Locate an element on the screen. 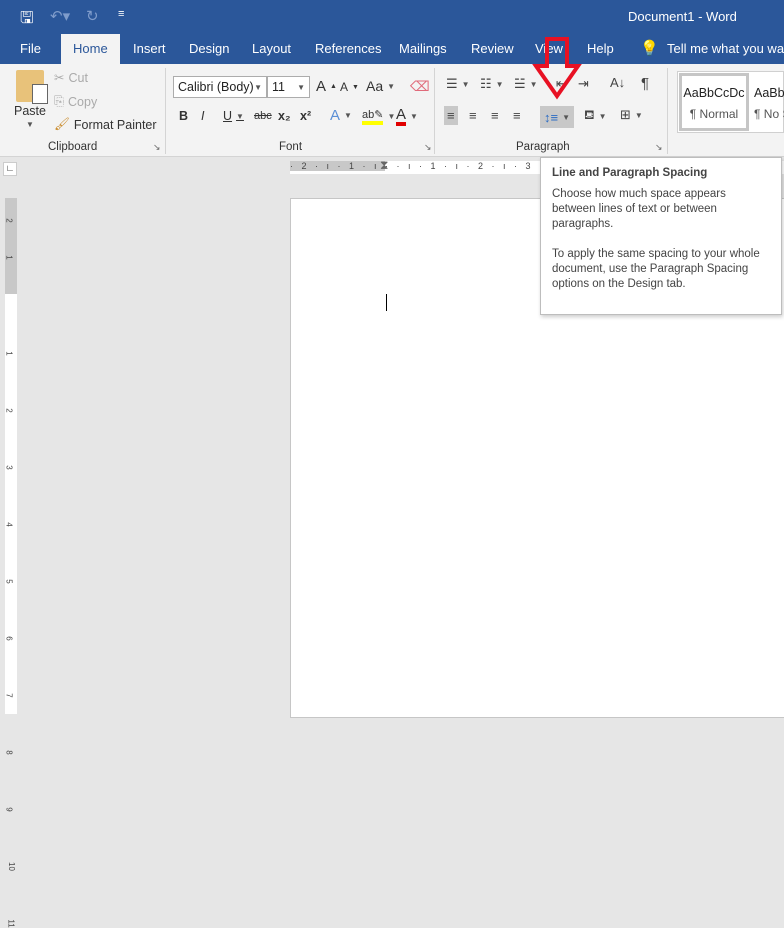  tab-design: Design is located at coordinates (209, 48).